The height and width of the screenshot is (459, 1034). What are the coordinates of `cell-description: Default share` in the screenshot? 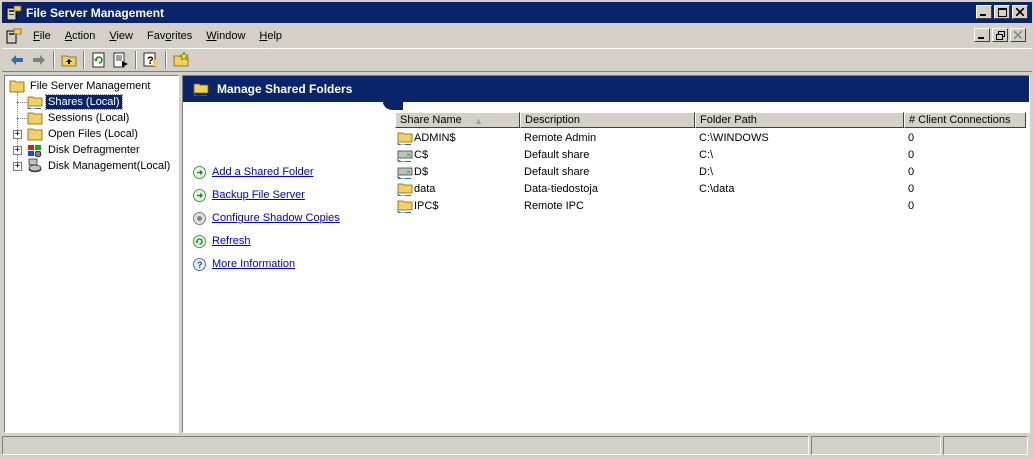 It's located at (557, 154).